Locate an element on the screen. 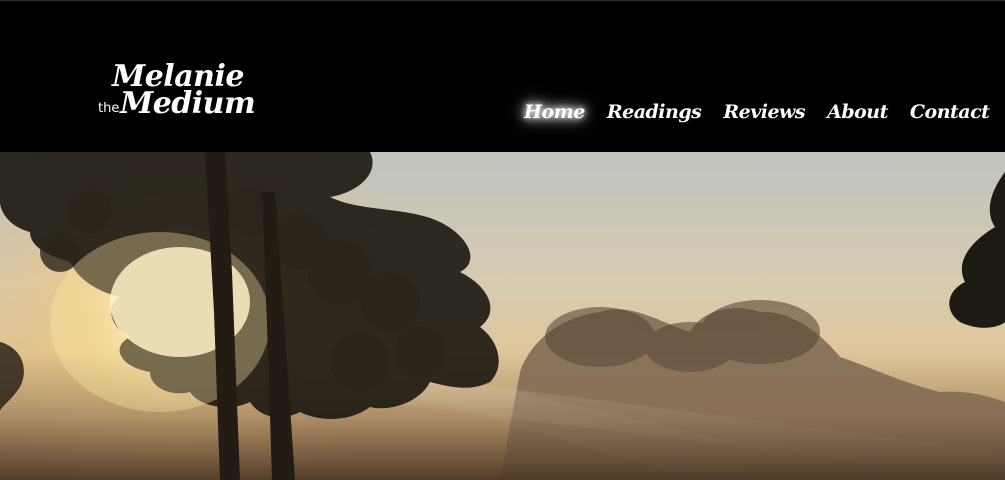 The image size is (1005, 480). nav-item-about: About is located at coordinates (857, 112).